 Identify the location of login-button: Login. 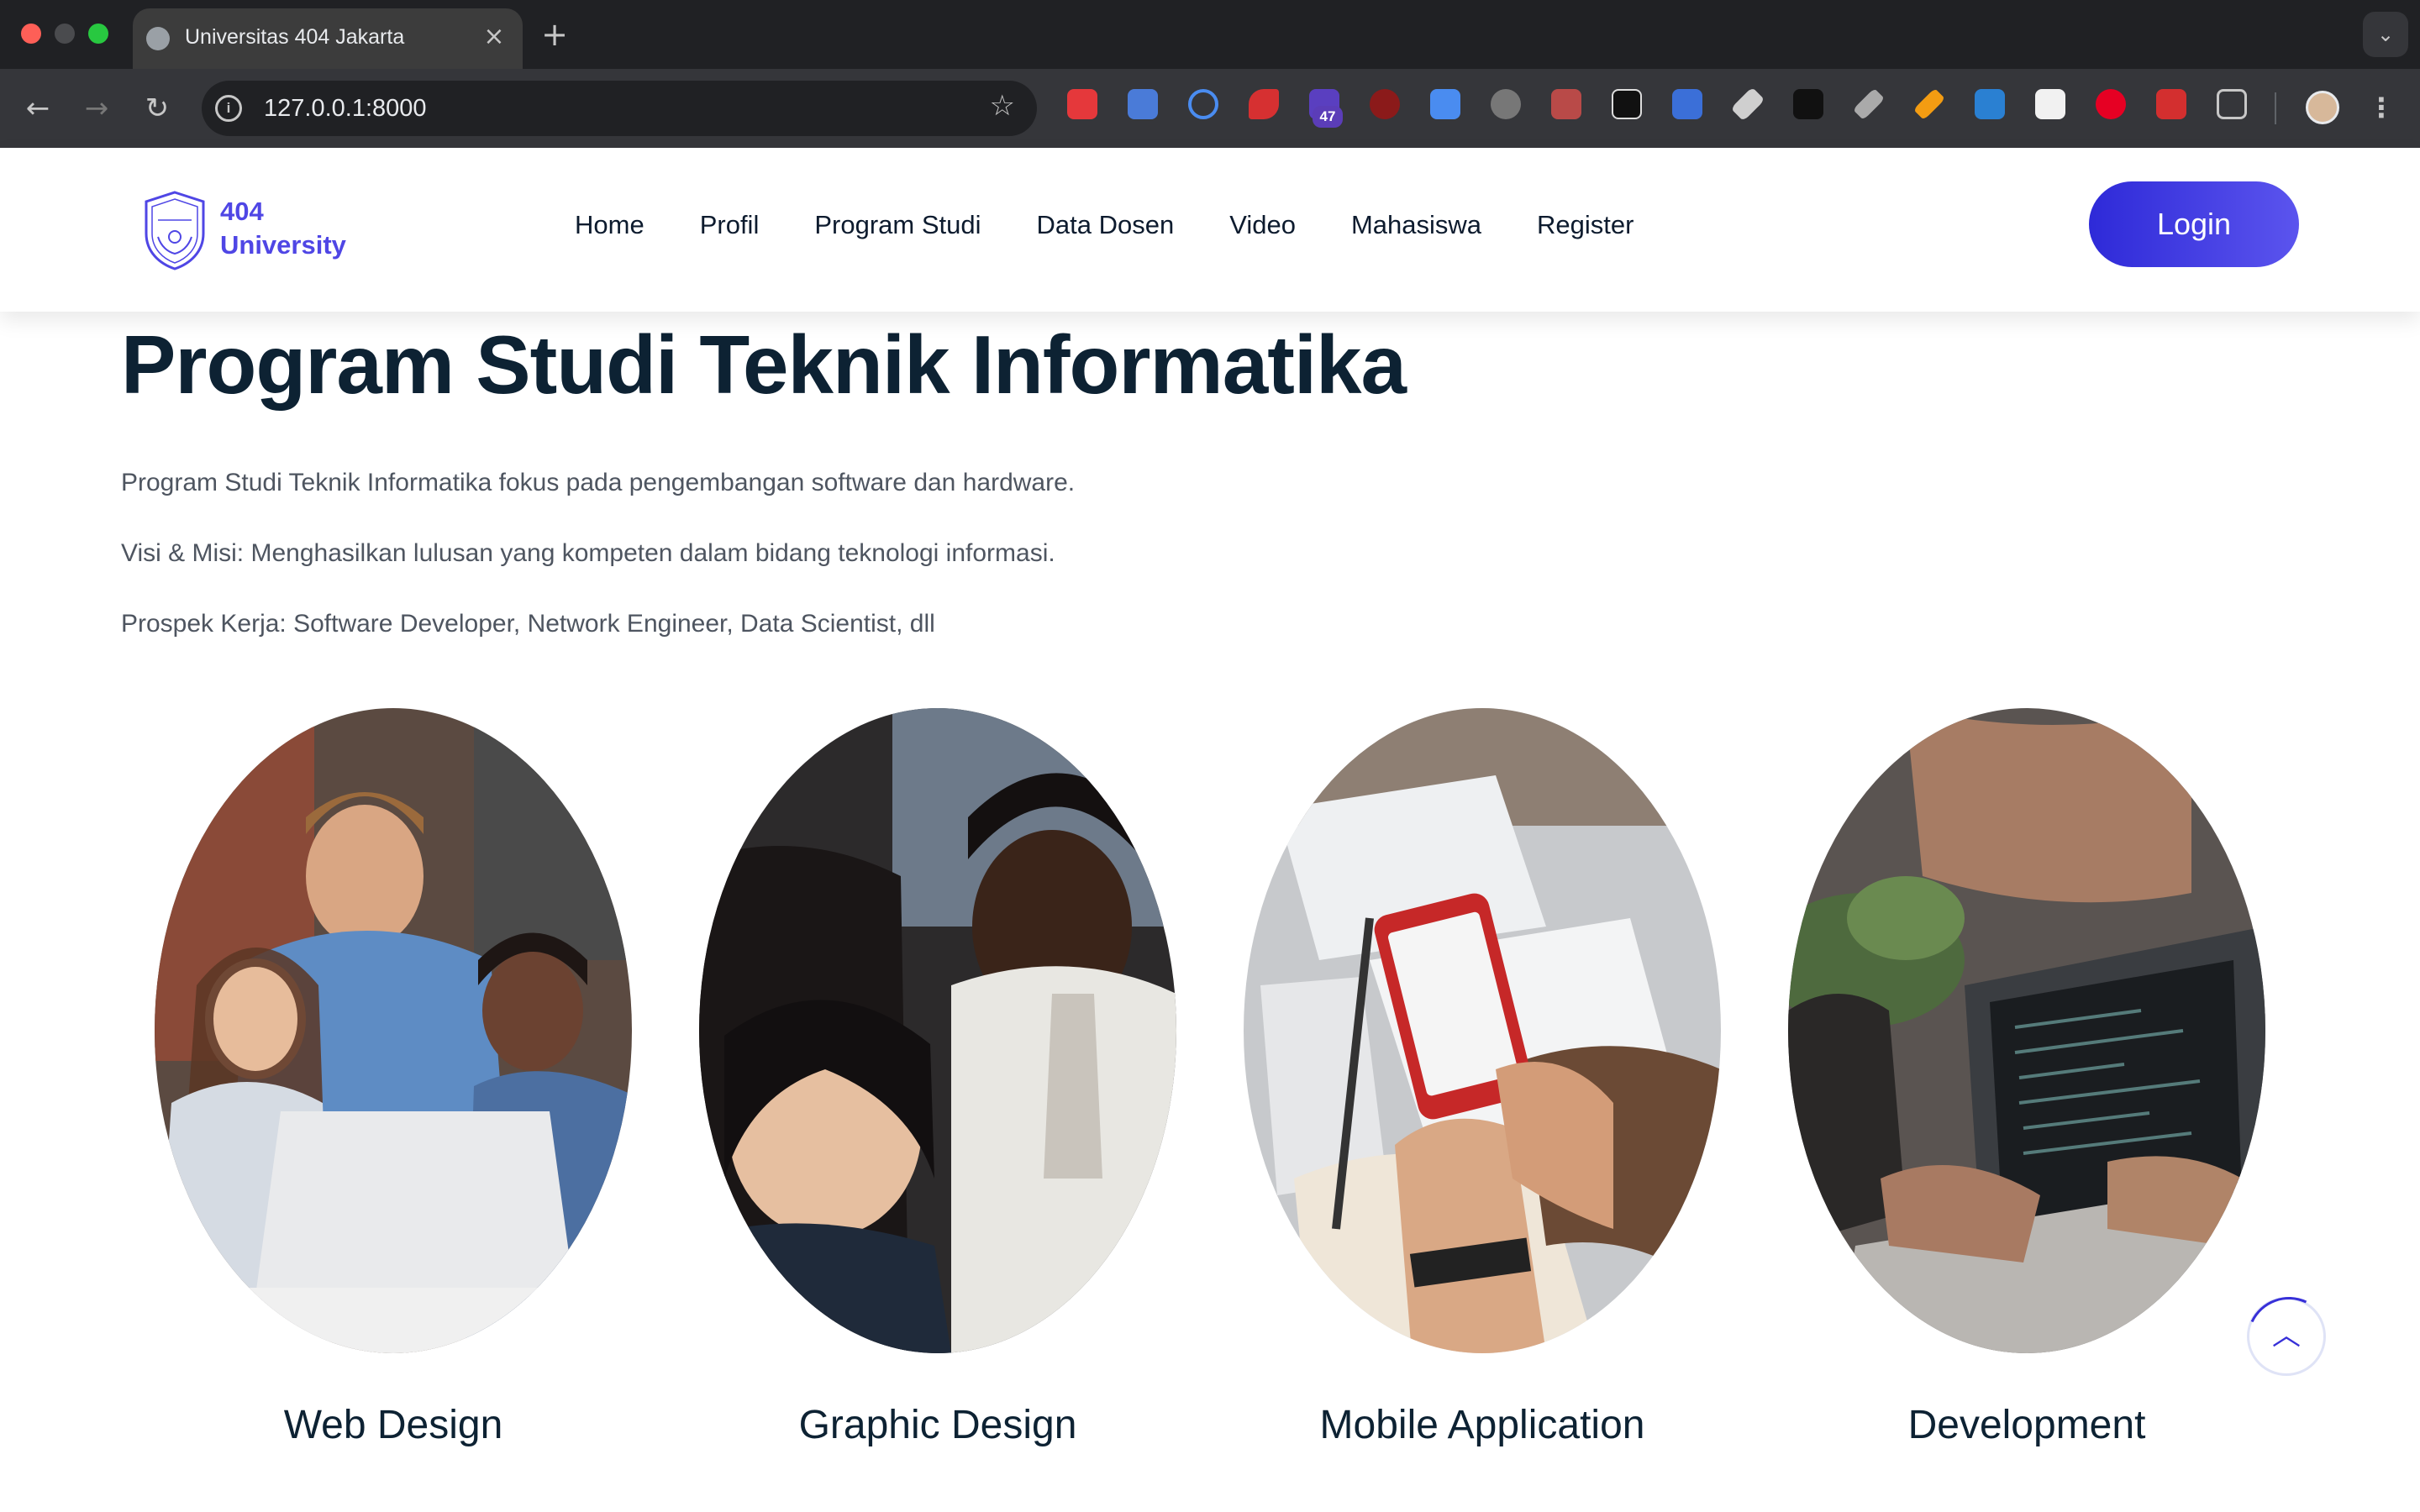
(2194, 224).